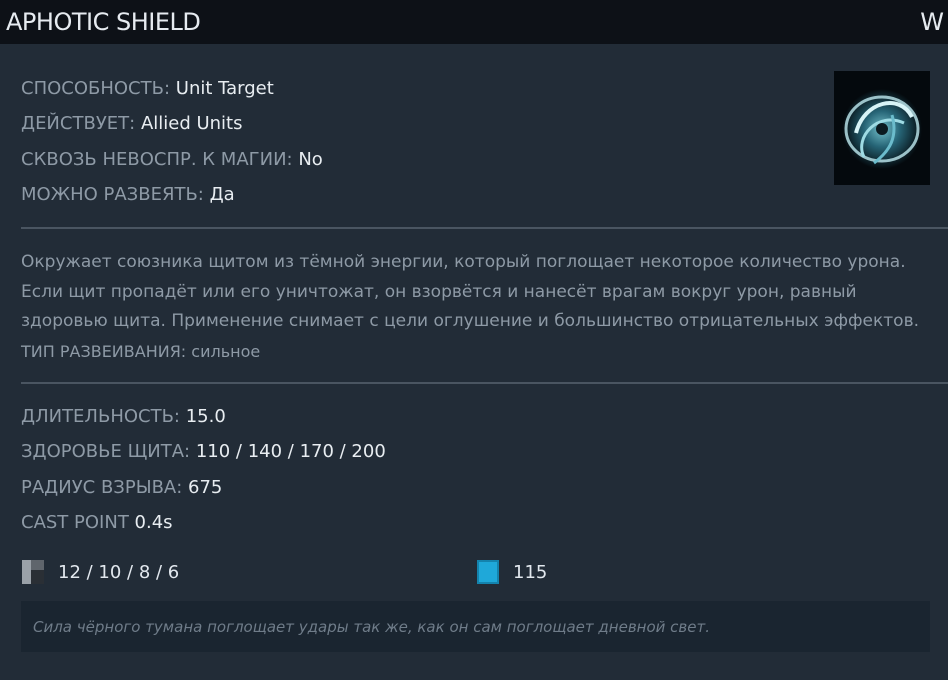 This screenshot has height=680, width=948. What do you see at coordinates (108, 451) in the screenshot?
I see `stat-key: ЗДОРОВЬЕ ЩИТА:` at bounding box center [108, 451].